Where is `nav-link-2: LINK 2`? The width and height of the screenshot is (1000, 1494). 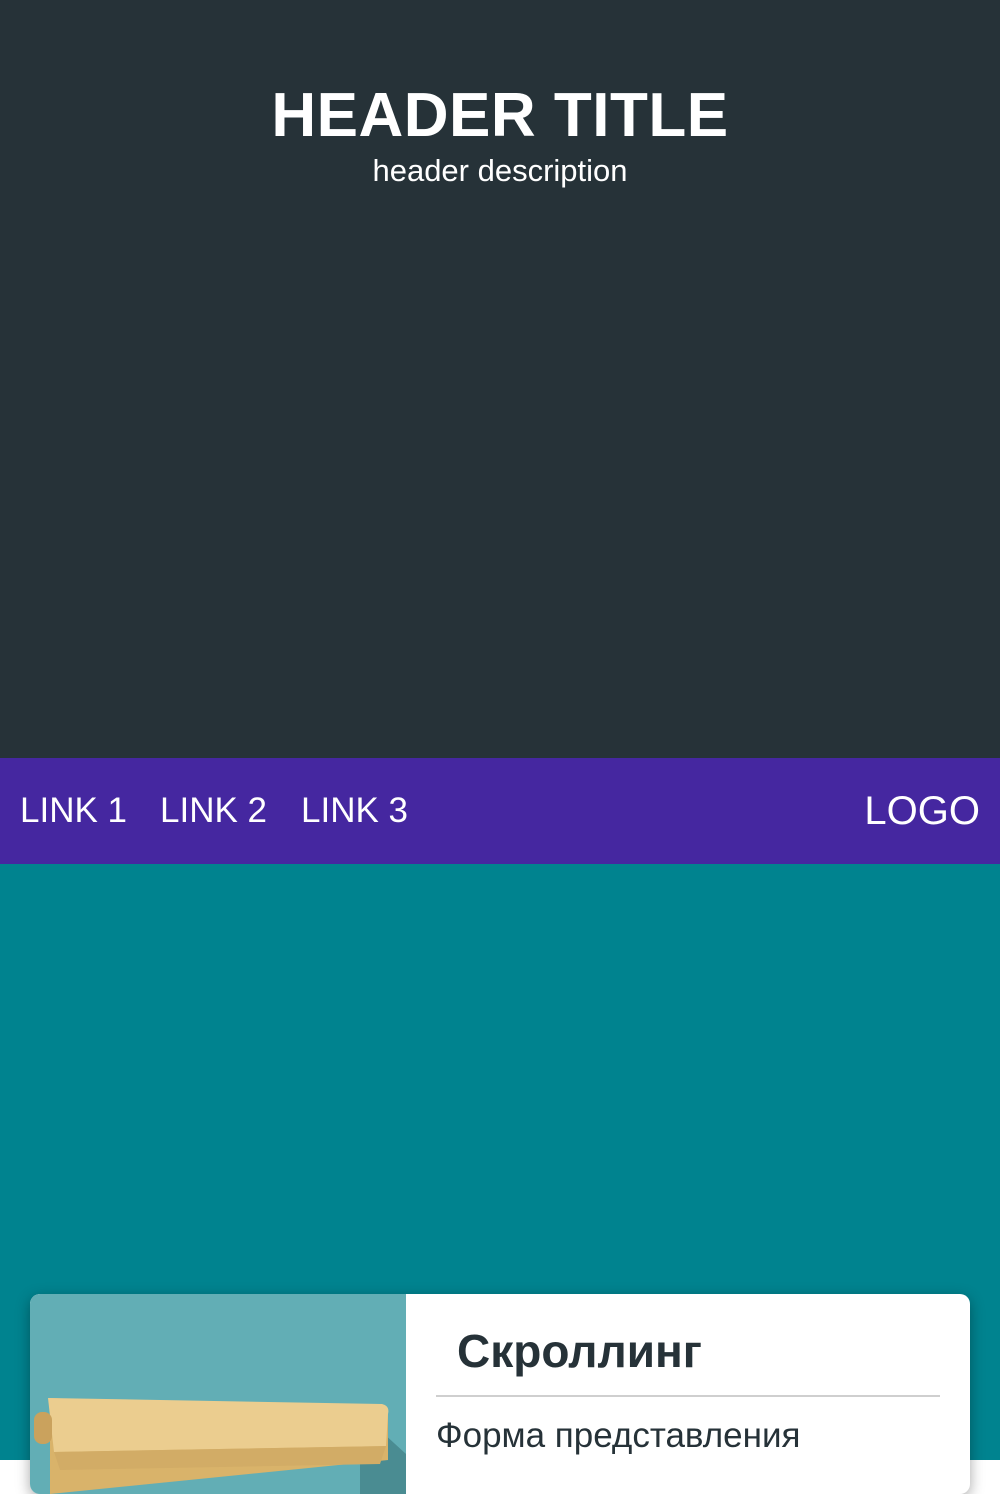
nav-link-2: LINK 2 is located at coordinates (213, 811).